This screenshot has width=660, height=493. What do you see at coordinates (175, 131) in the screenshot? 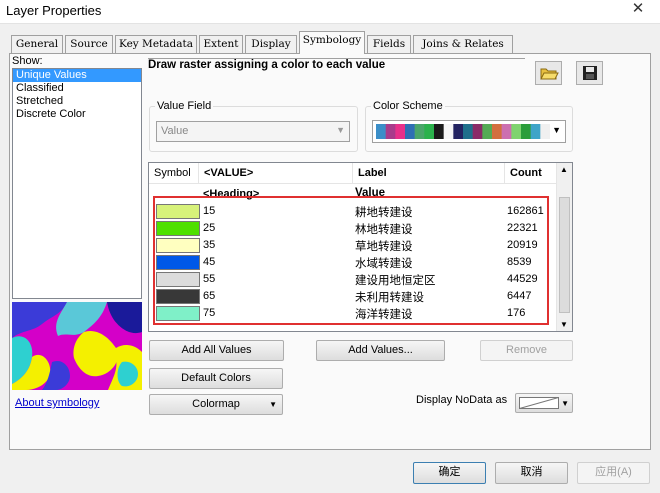
I see `value-field-value: Value` at bounding box center [175, 131].